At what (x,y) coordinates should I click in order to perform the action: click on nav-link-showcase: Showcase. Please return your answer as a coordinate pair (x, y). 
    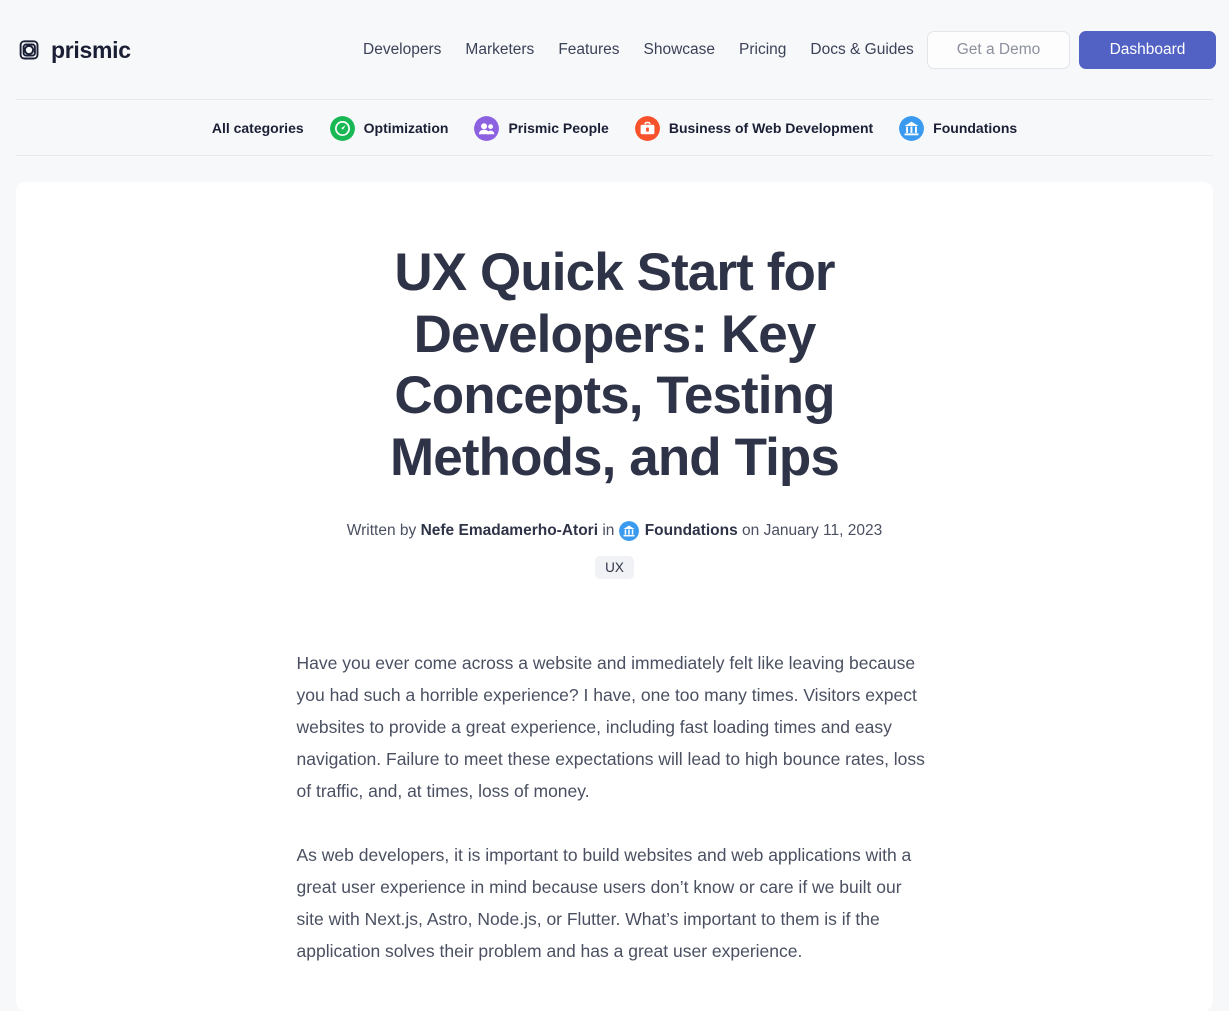
    Looking at the image, I should click on (679, 50).